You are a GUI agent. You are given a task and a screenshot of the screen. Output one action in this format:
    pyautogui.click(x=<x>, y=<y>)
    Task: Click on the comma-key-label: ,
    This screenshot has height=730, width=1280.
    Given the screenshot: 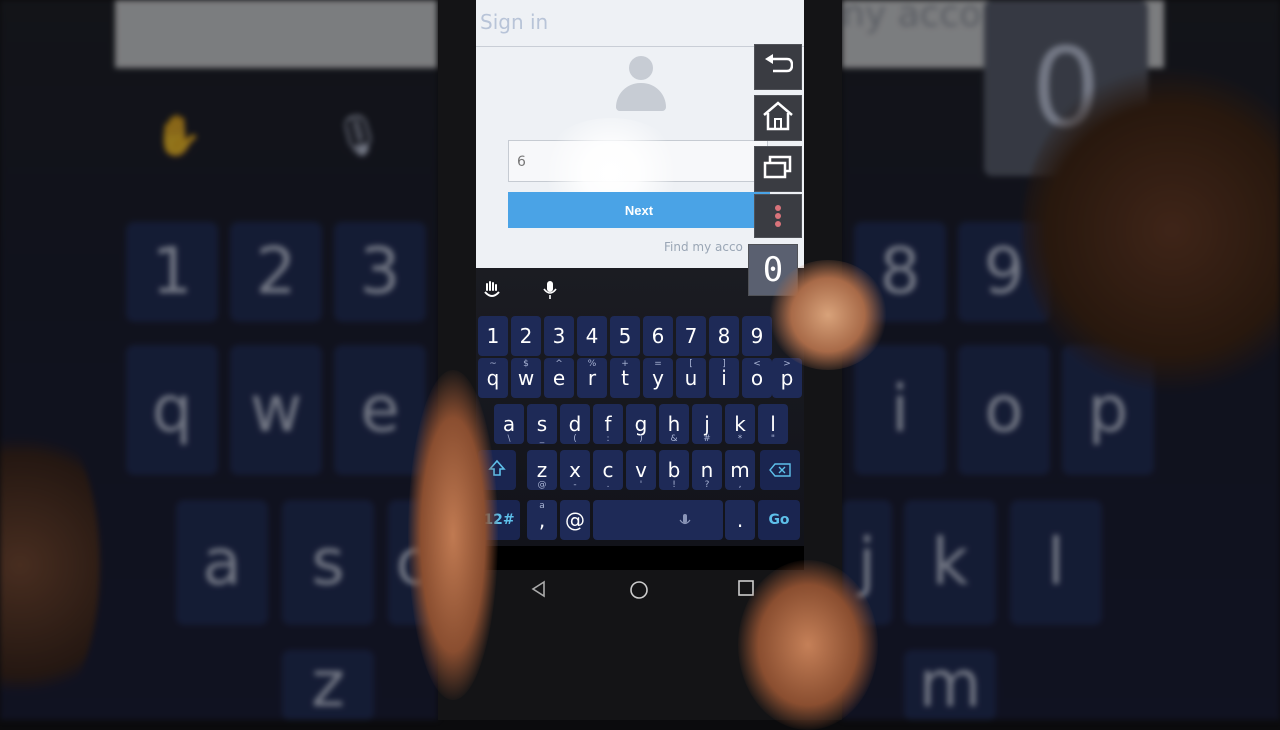 What is the action you would take?
    pyautogui.click(x=542, y=520)
    